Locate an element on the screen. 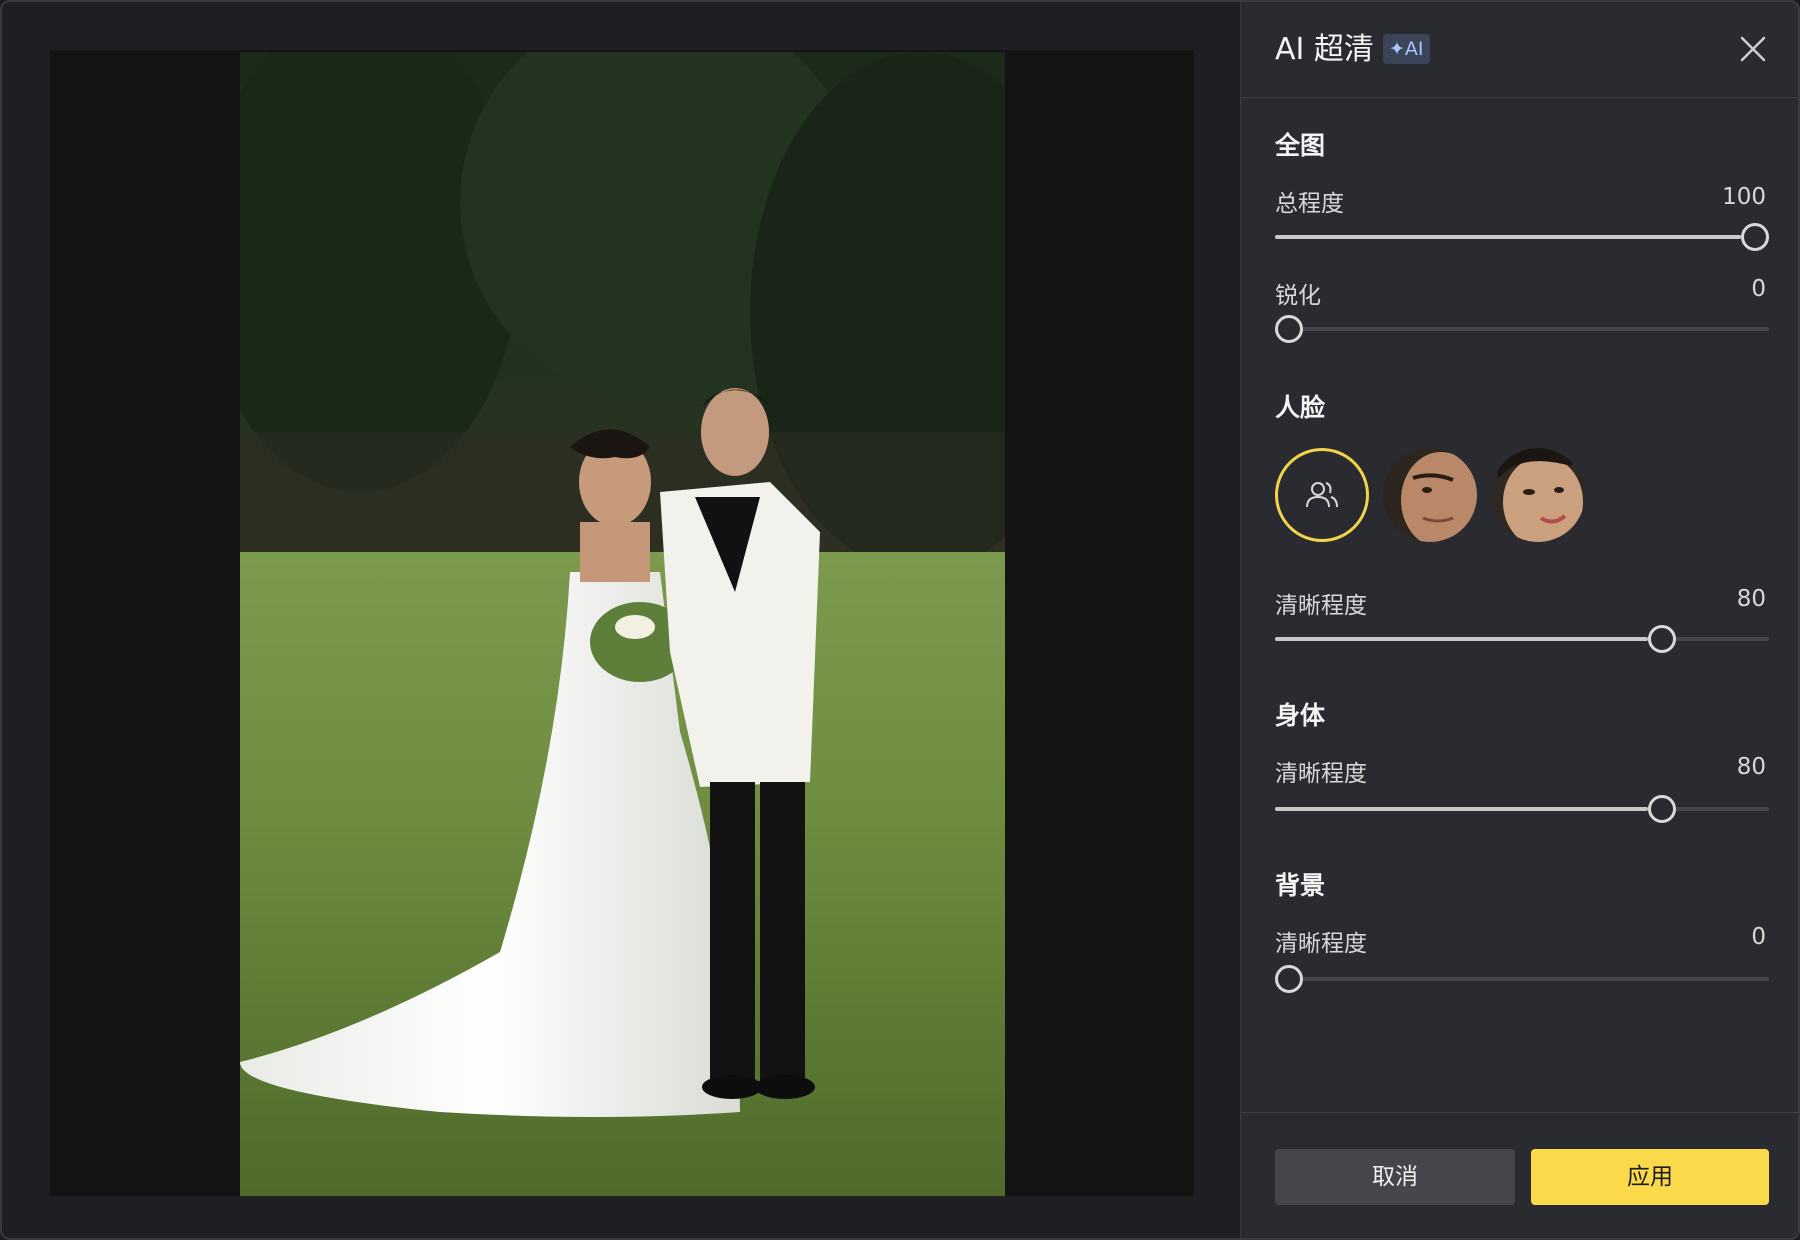  background-clarity-value: 0 is located at coordinates (1758, 937).